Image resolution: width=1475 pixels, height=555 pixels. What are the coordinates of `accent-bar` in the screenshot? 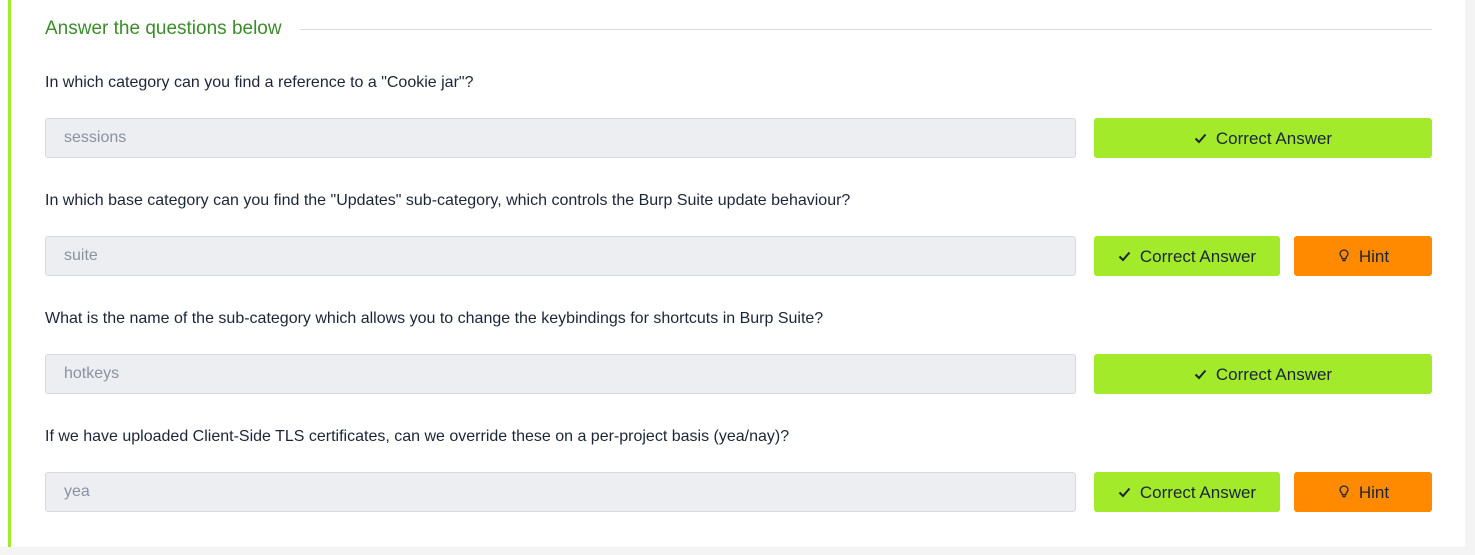 It's located at (9, 273).